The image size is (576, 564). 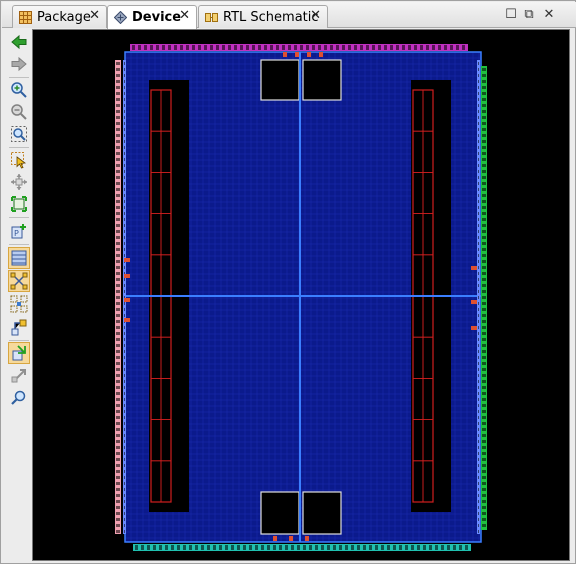 I want to click on forward-button, so click(x=19, y=64).